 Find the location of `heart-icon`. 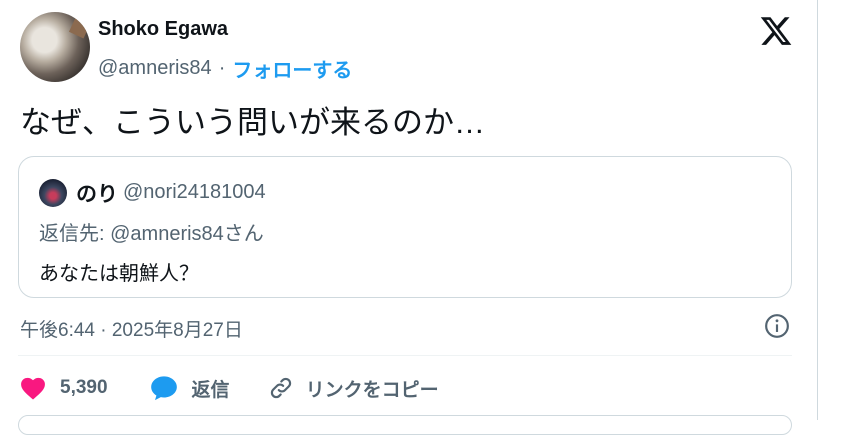

heart-icon is located at coordinates (33, 388).